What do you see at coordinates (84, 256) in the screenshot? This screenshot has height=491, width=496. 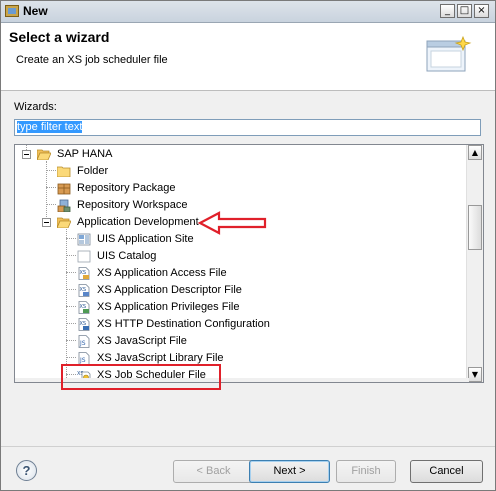 I see `uis-catalog-icon` at bounding box center [84, 256].